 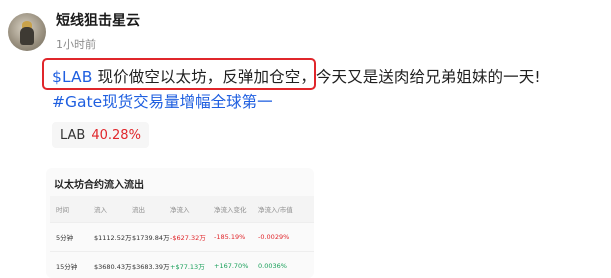 I want to click on header-cell: 净流入/市值, so click(x=275, y=210).